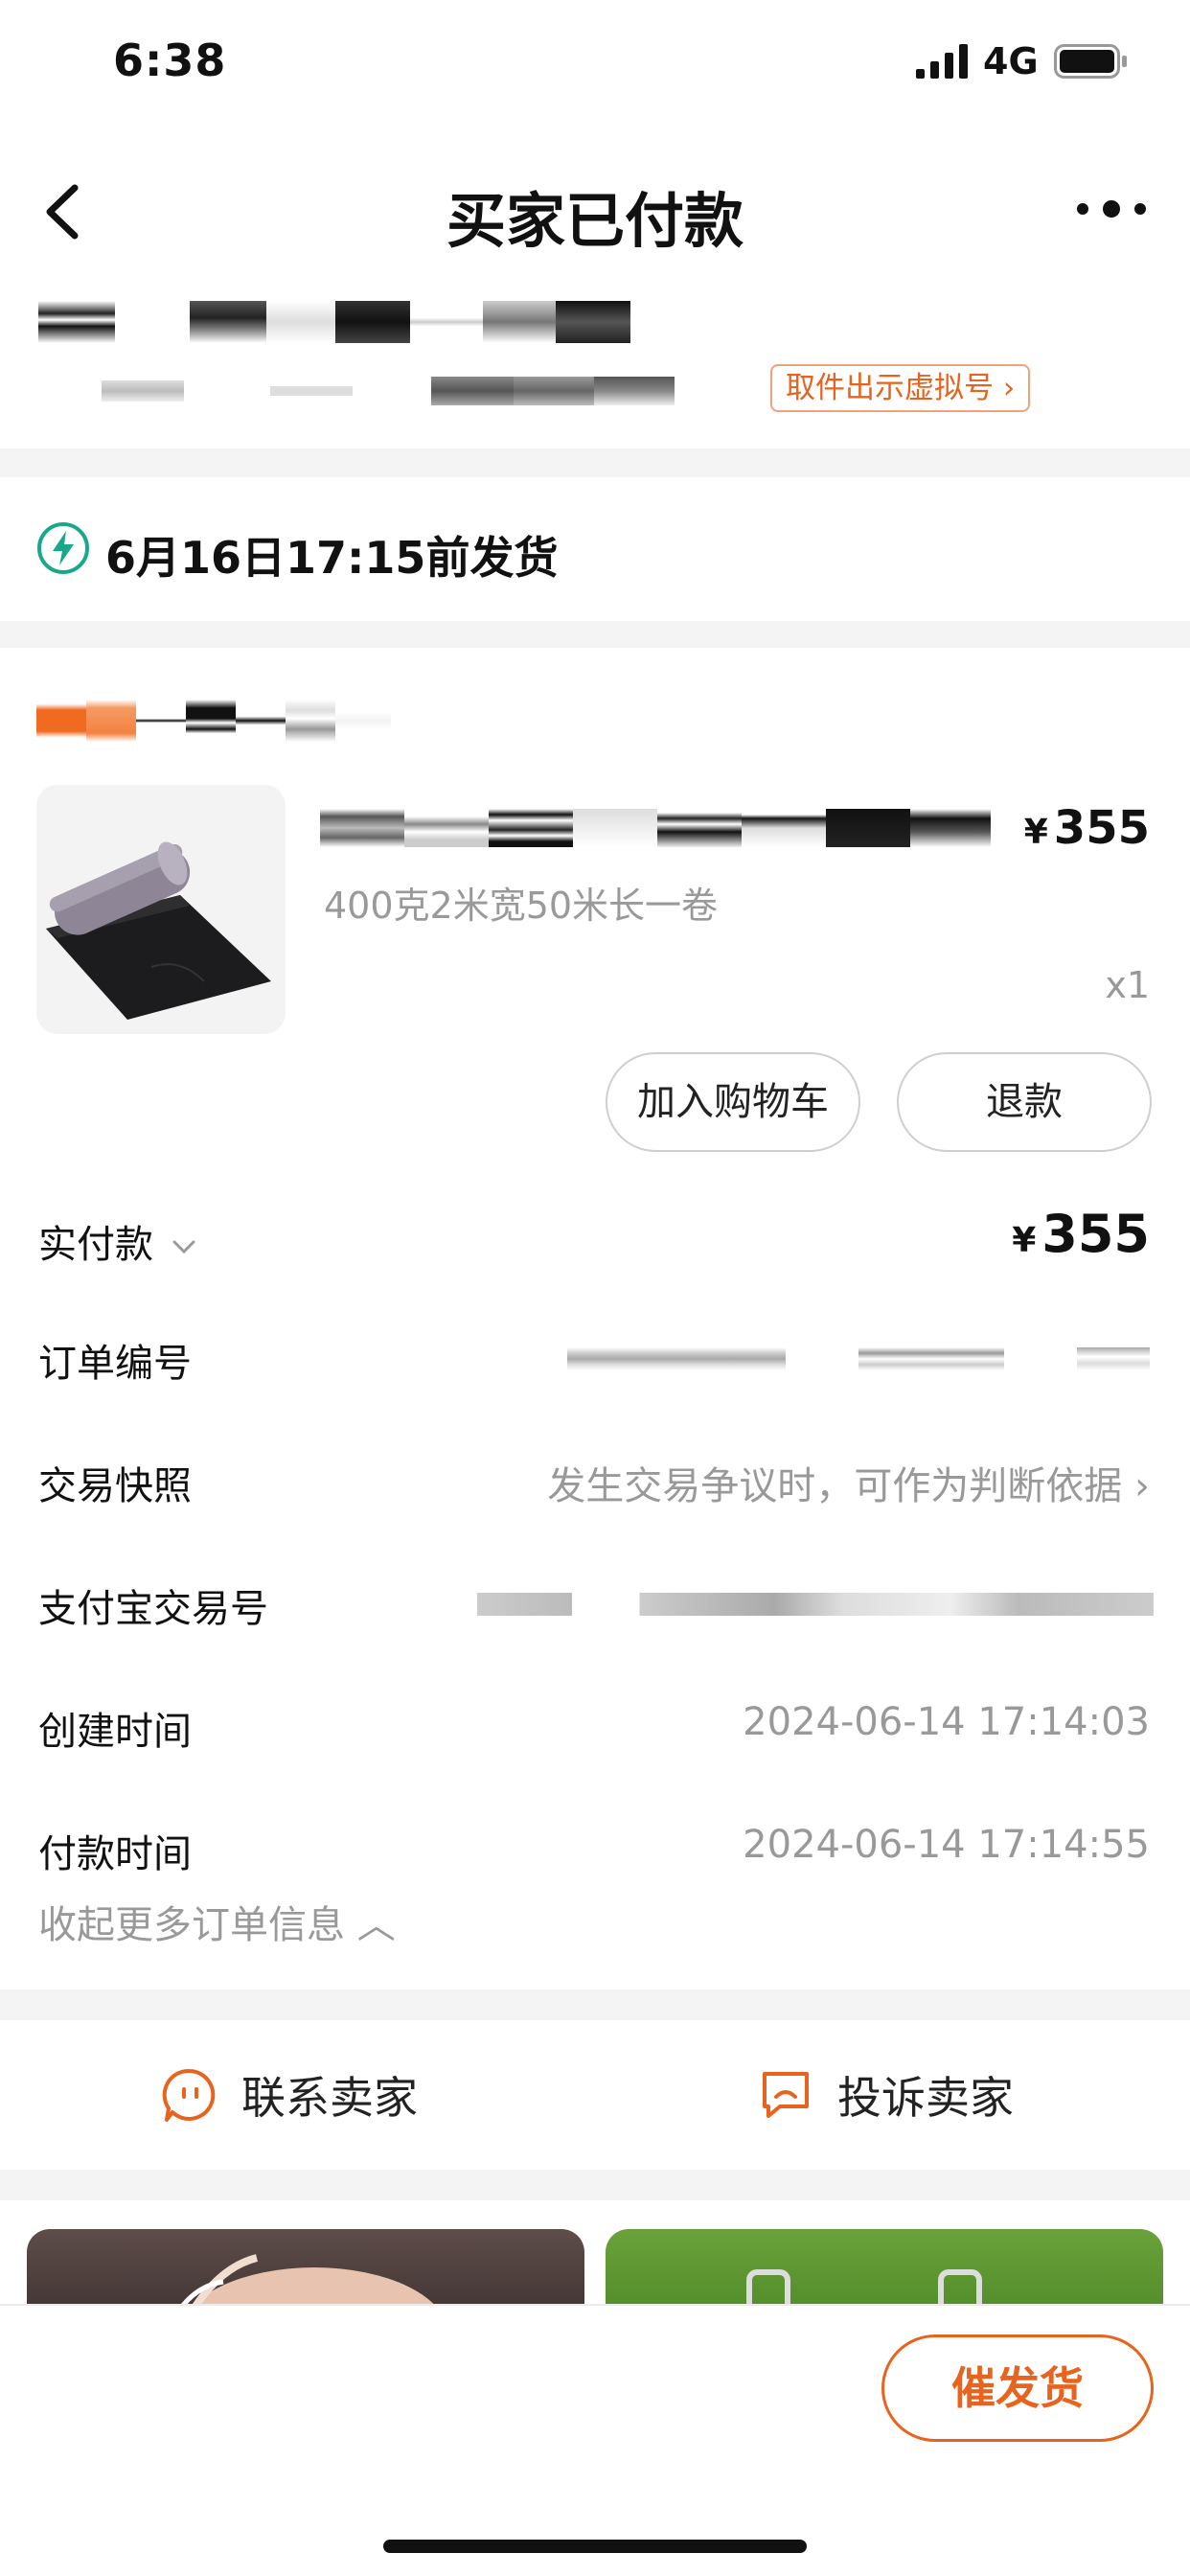  I want to click on more-icon, so click(1111, 209).